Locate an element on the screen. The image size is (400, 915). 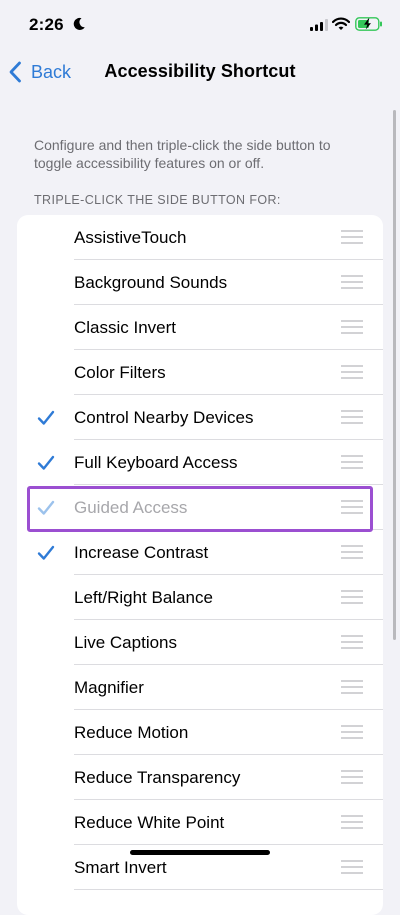
list-item-label: Color Filters is located at coordinates (120, 372).